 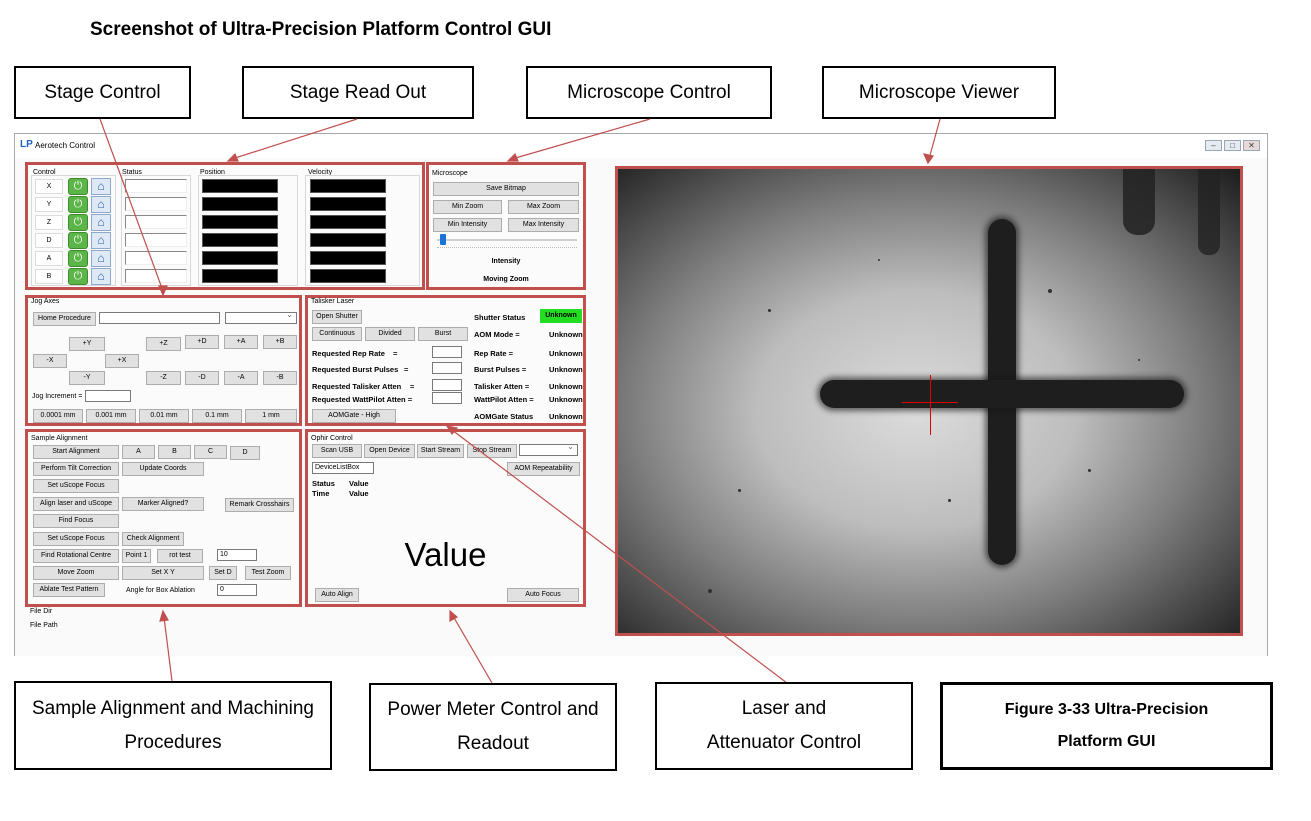 I want to click on aomgate-high-button: AOMGate - High, so click(x=354, y=416).